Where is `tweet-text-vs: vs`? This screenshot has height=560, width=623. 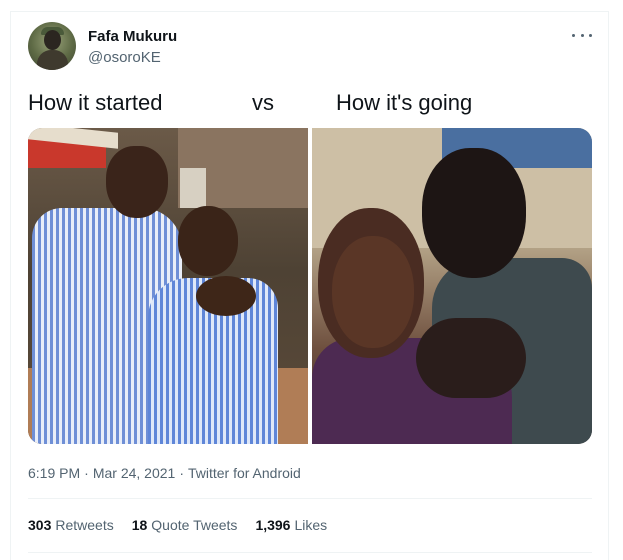 tweet-text-vs: vs is located at coordinates (263, 102).